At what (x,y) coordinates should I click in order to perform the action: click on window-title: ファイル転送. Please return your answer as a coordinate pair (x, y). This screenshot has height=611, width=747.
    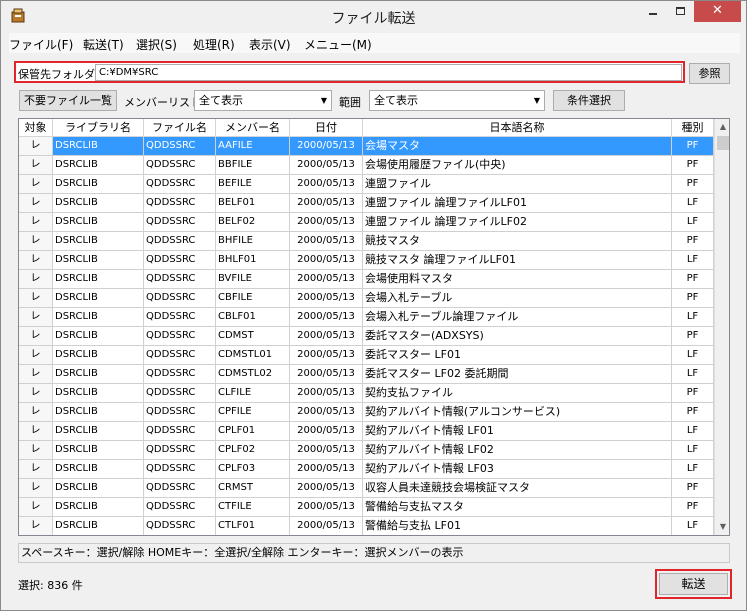
    Looking at the image, I should click on (373, 19).